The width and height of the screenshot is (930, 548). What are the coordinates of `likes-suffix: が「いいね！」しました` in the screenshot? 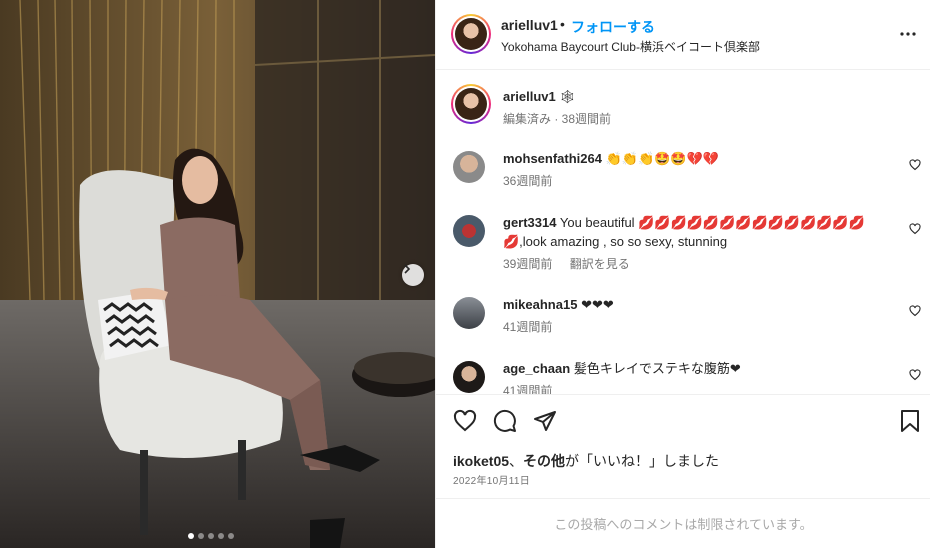 It's located at (642, 461).